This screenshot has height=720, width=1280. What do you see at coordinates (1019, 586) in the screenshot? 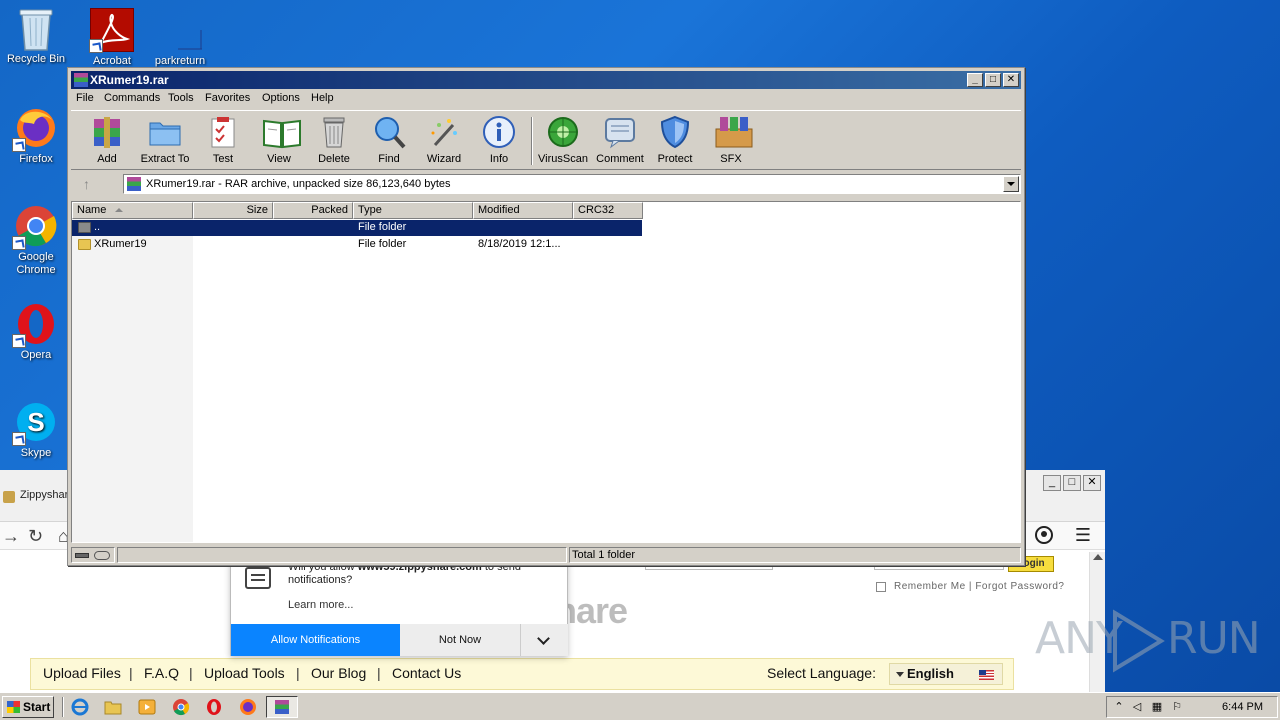
I see `forgot-password-link: Forgot Password?` at bounding box center [1019, 586].